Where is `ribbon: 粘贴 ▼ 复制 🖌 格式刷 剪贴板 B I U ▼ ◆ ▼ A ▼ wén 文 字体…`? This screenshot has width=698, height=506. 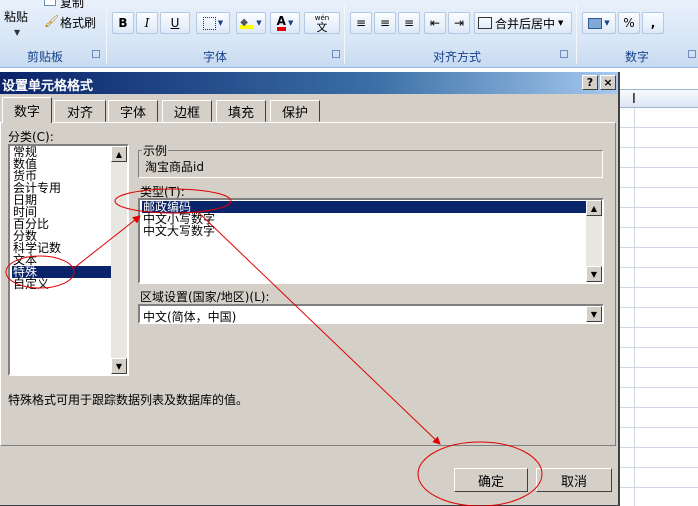
ribbon: 粘贴 ▼ 复制 🖌 格式刷 剪贴板 B I U ▼ ◆ ▼ A ▼ wén 文 字体… is located at coordinates (349, 34).